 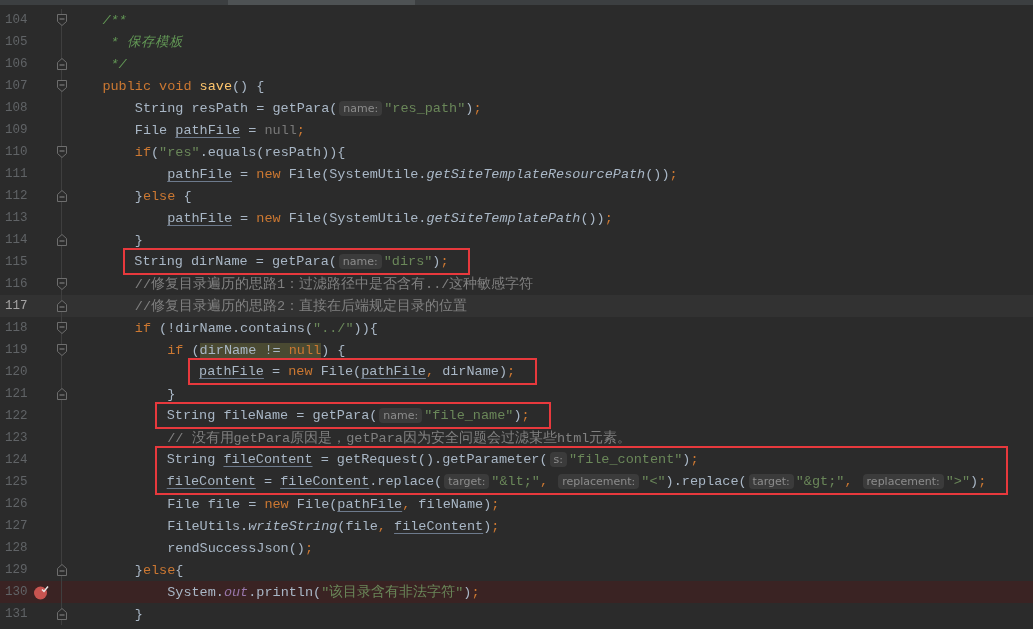 I want to click on line-number: 127, so click(x=16, y=526).